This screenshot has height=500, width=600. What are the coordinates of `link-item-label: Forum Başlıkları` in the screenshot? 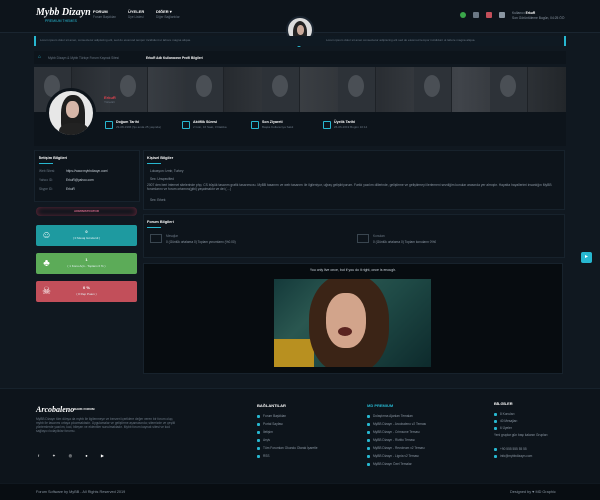 It's located at (275, 416).